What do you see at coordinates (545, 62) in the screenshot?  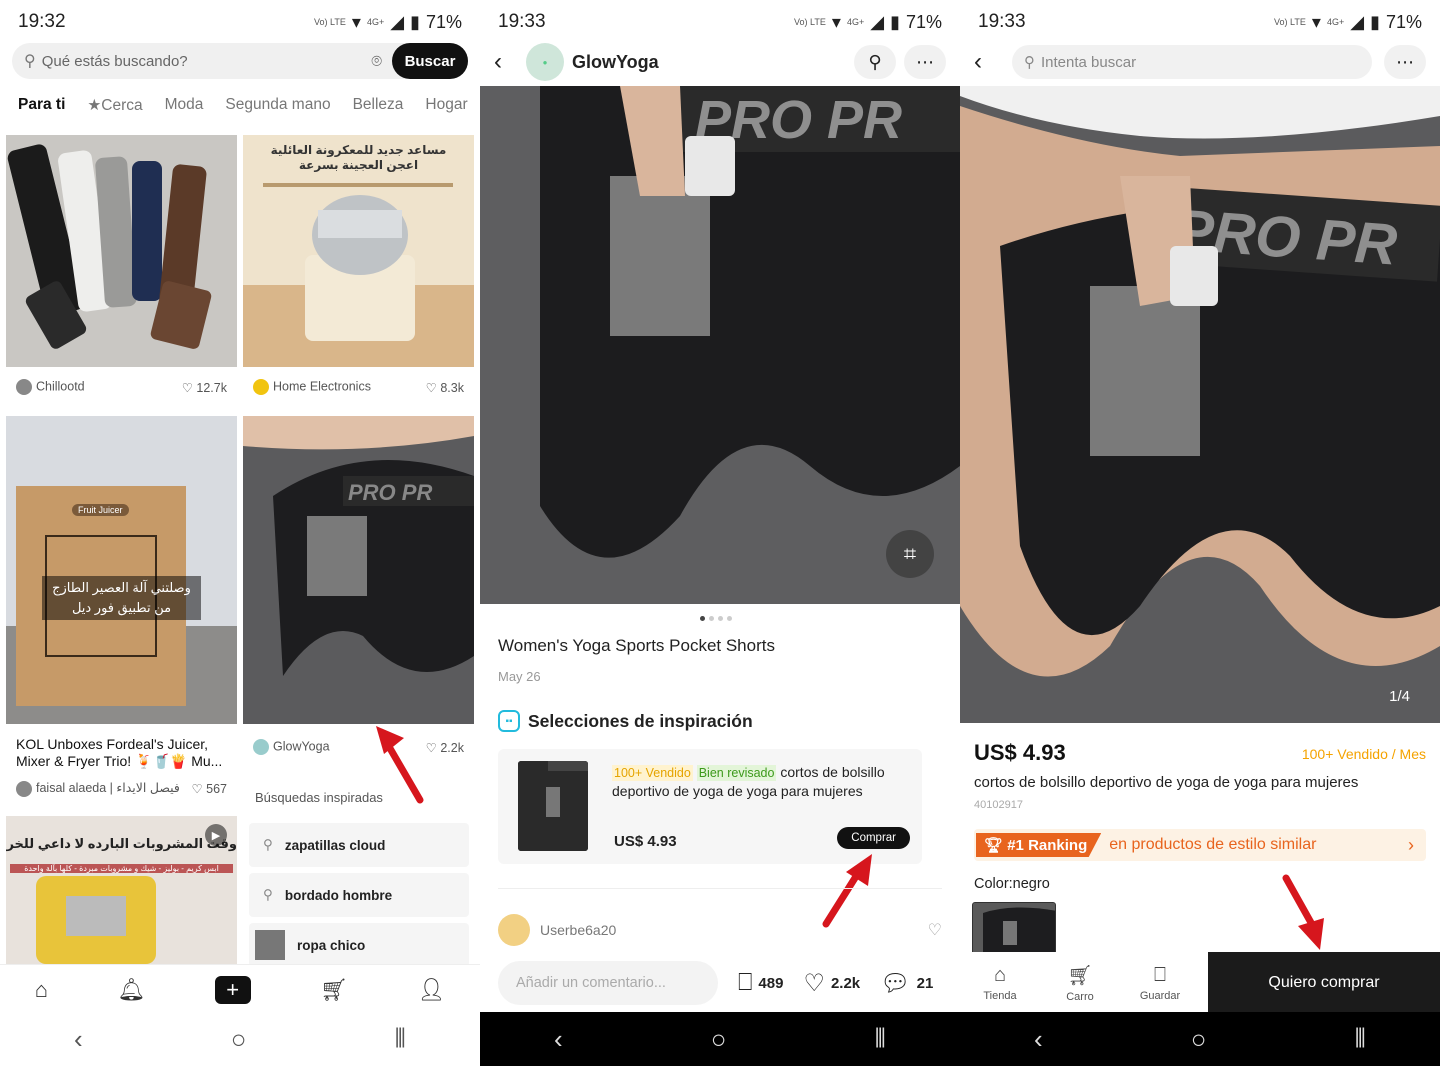 I see `shop-avatar: ●` at bounding box center [545, 62].